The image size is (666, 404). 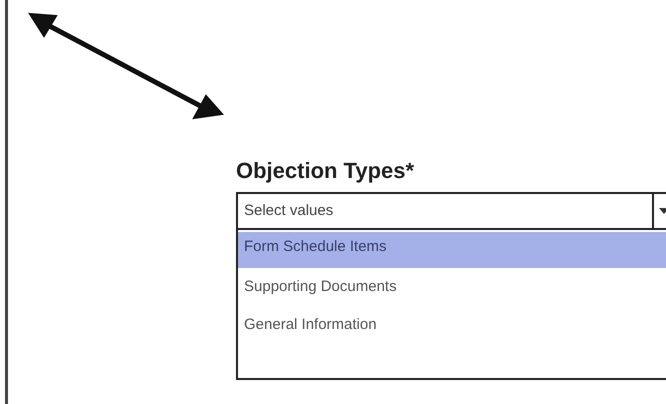 What do you see at coordinates (662, 211) in the screenshot?
I see `caret-icon` at bounding box center [662, 211].